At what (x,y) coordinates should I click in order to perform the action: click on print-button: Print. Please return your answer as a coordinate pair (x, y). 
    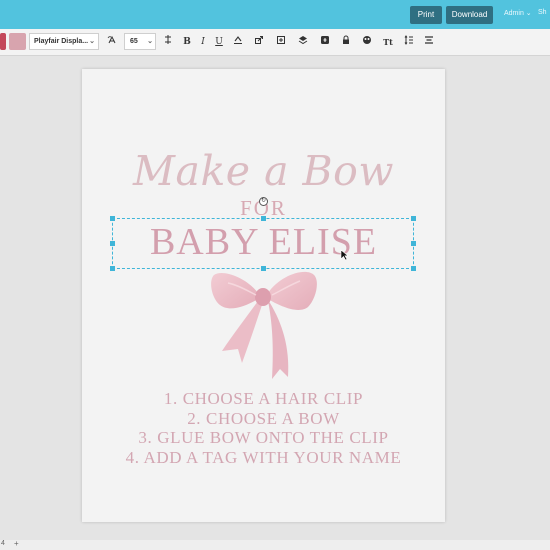
    Looking at the image, I should click on (426, 15).